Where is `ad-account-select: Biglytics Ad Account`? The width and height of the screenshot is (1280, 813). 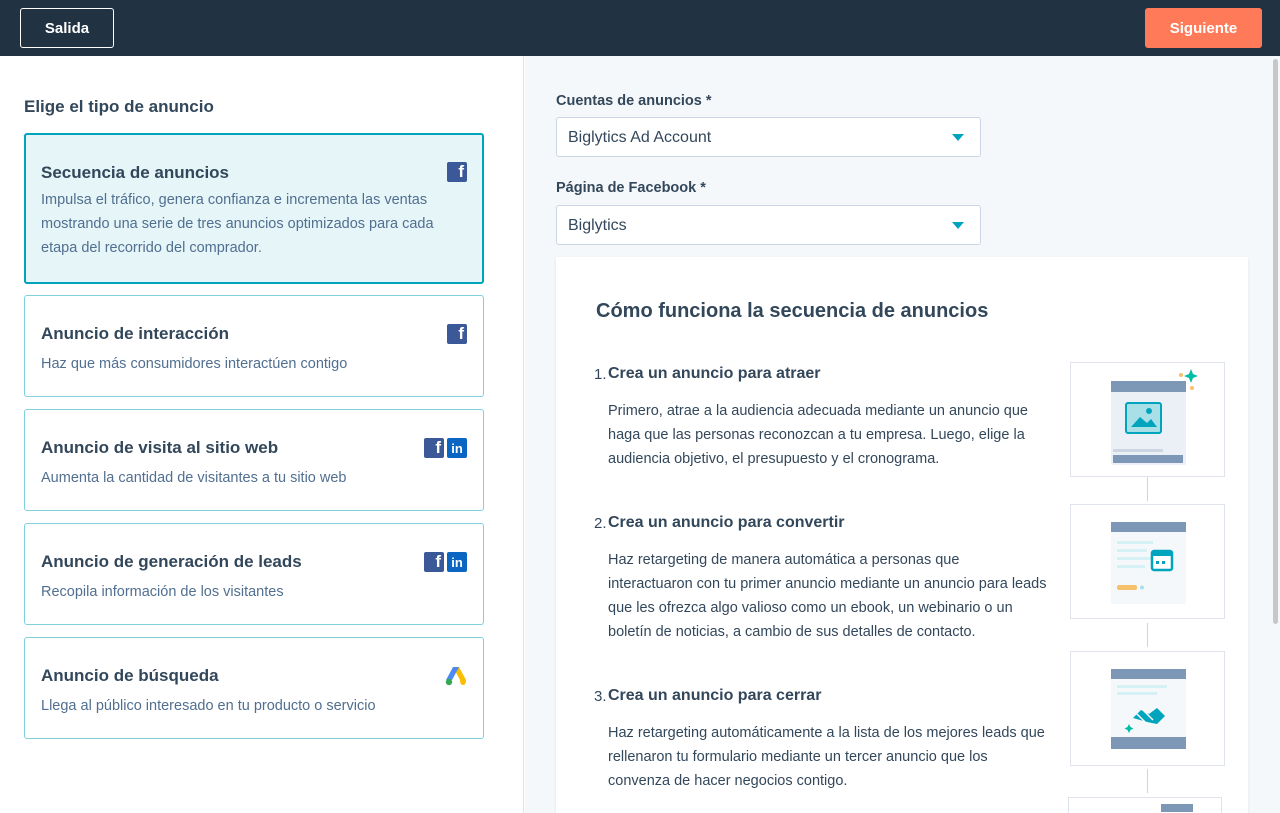
ad-account-select: Biglytics Ad Account is located at coordinates (768, 137).